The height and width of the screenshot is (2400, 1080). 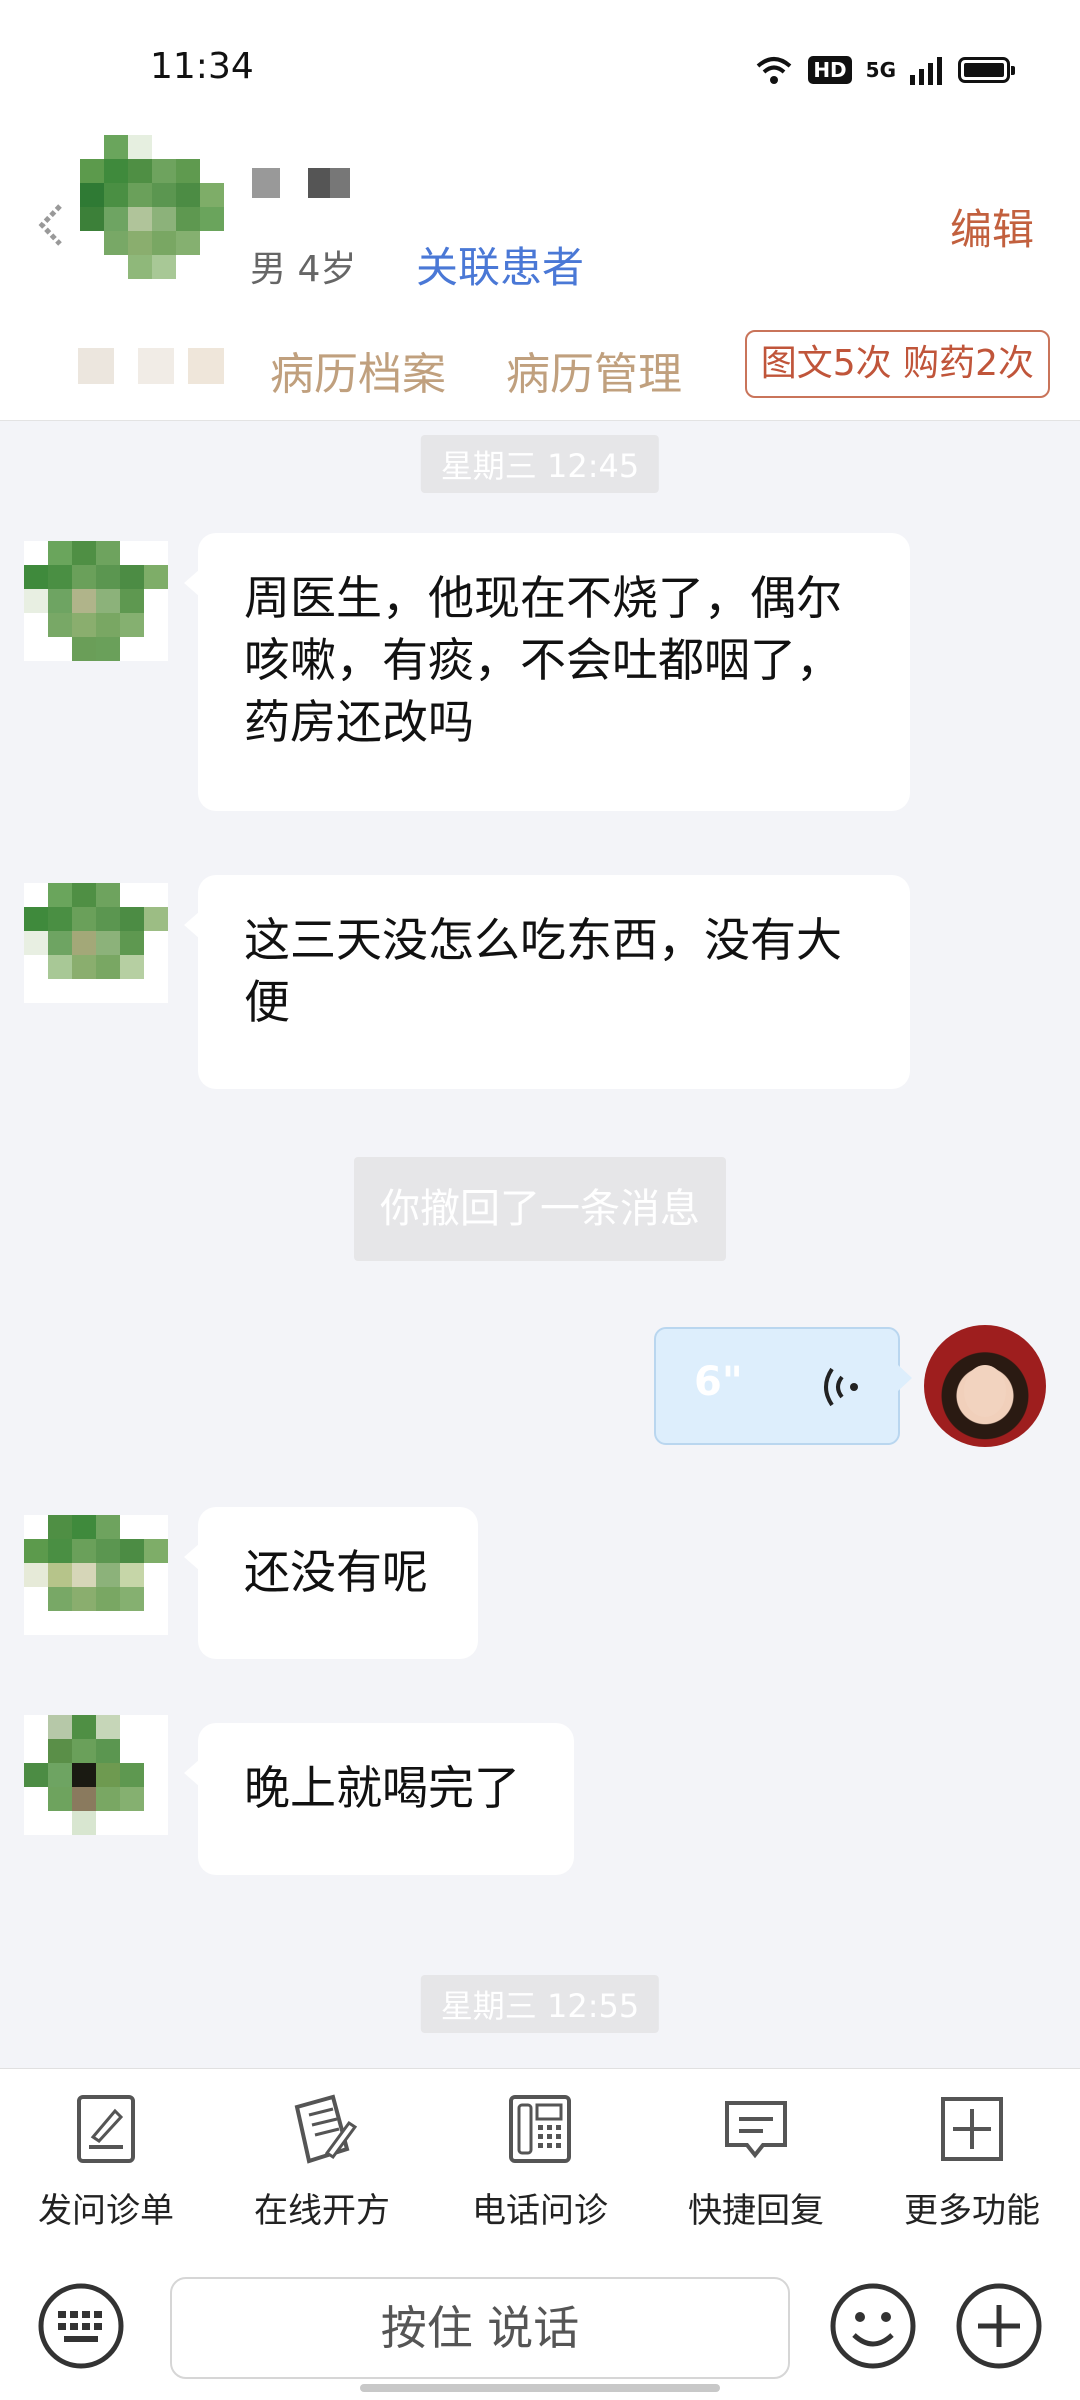 I want to click on recalled-message-notice: 你撤回了一条消息, so click(x=540, y=1209).